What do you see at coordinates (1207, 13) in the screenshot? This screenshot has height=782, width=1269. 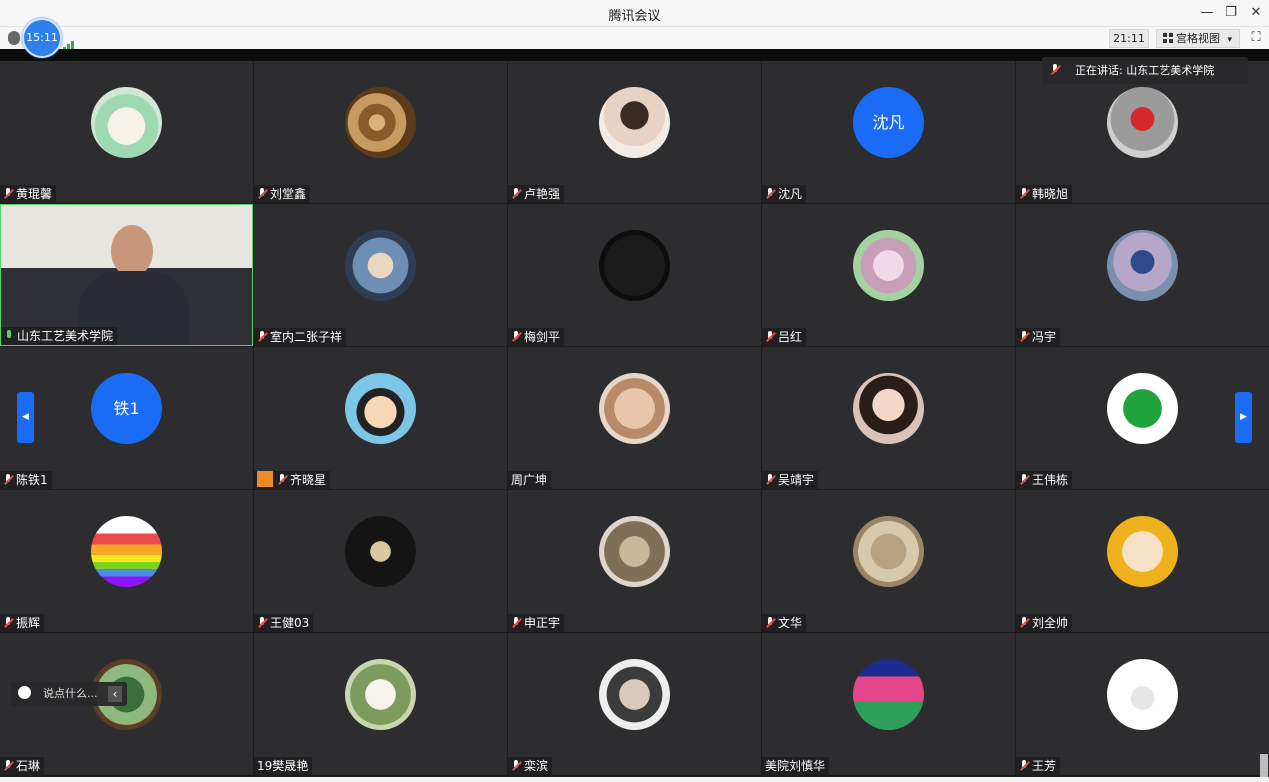 I see `minimize-button: —` at bounding box center [1207, 13].